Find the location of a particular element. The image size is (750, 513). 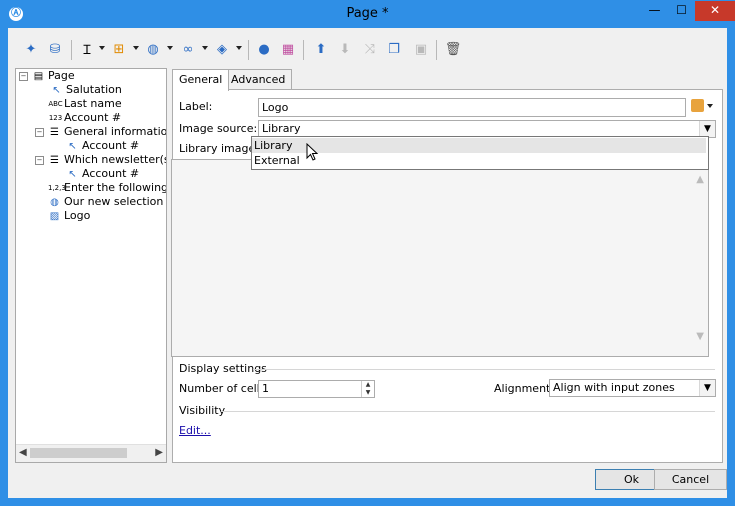

person-icon: ● is located at coordinates (264, 49).